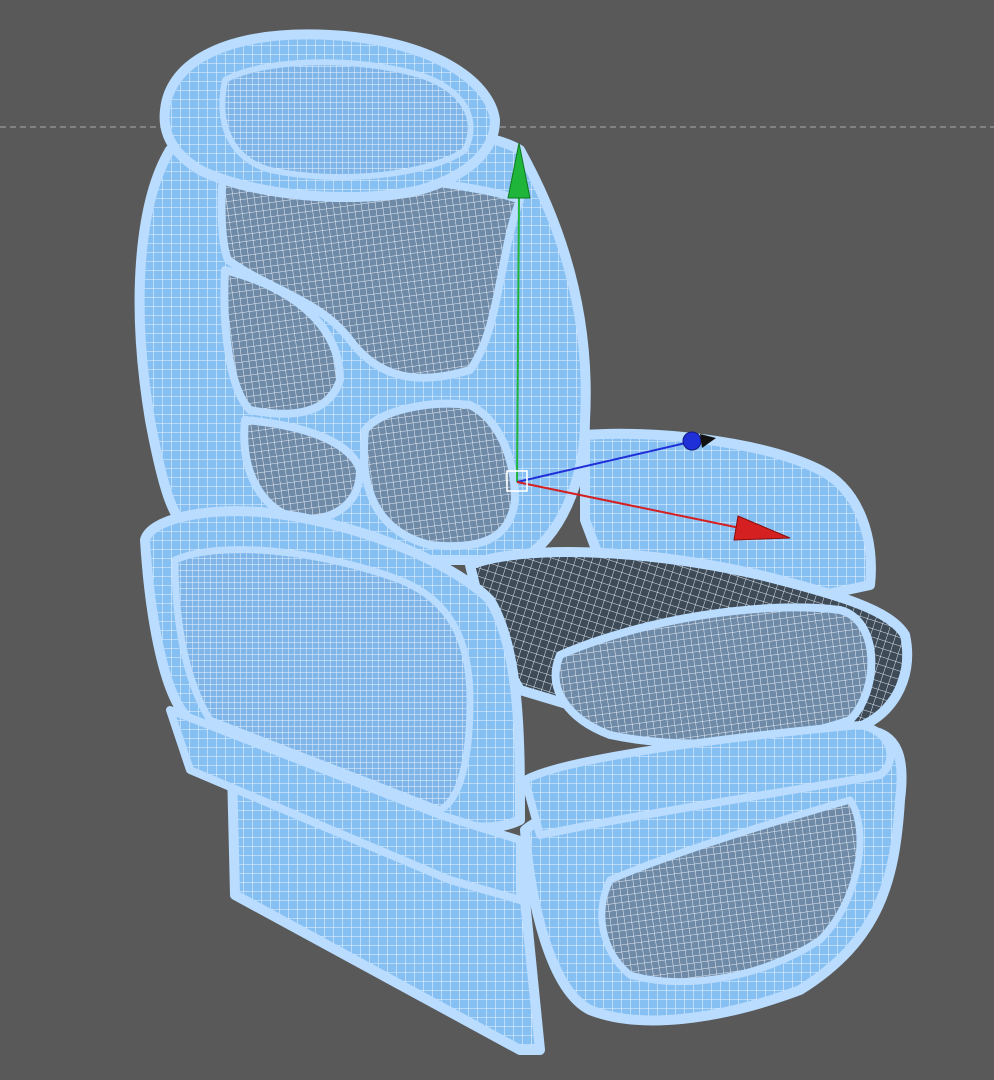 The image size is (994, 1080). Describe the element at coordinates (346, 120) in the screenshot. I see `headrest-face` at that location.